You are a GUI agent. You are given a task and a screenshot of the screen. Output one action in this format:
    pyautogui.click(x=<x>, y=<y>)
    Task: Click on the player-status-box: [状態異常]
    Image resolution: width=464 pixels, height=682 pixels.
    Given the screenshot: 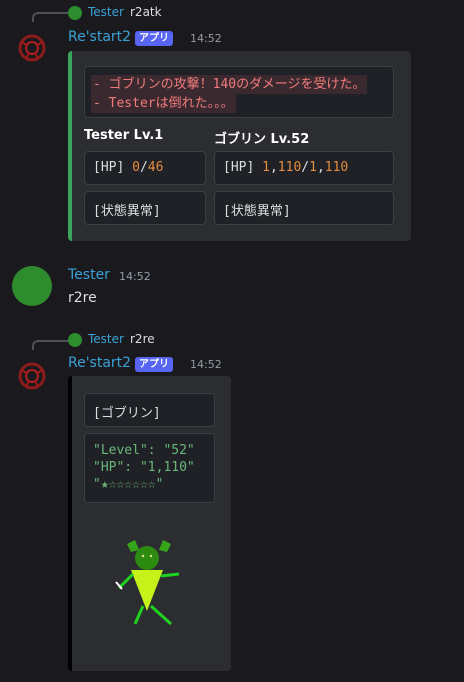 What is the action you would take?
    pyautogui.click(x=145, y=208)
    